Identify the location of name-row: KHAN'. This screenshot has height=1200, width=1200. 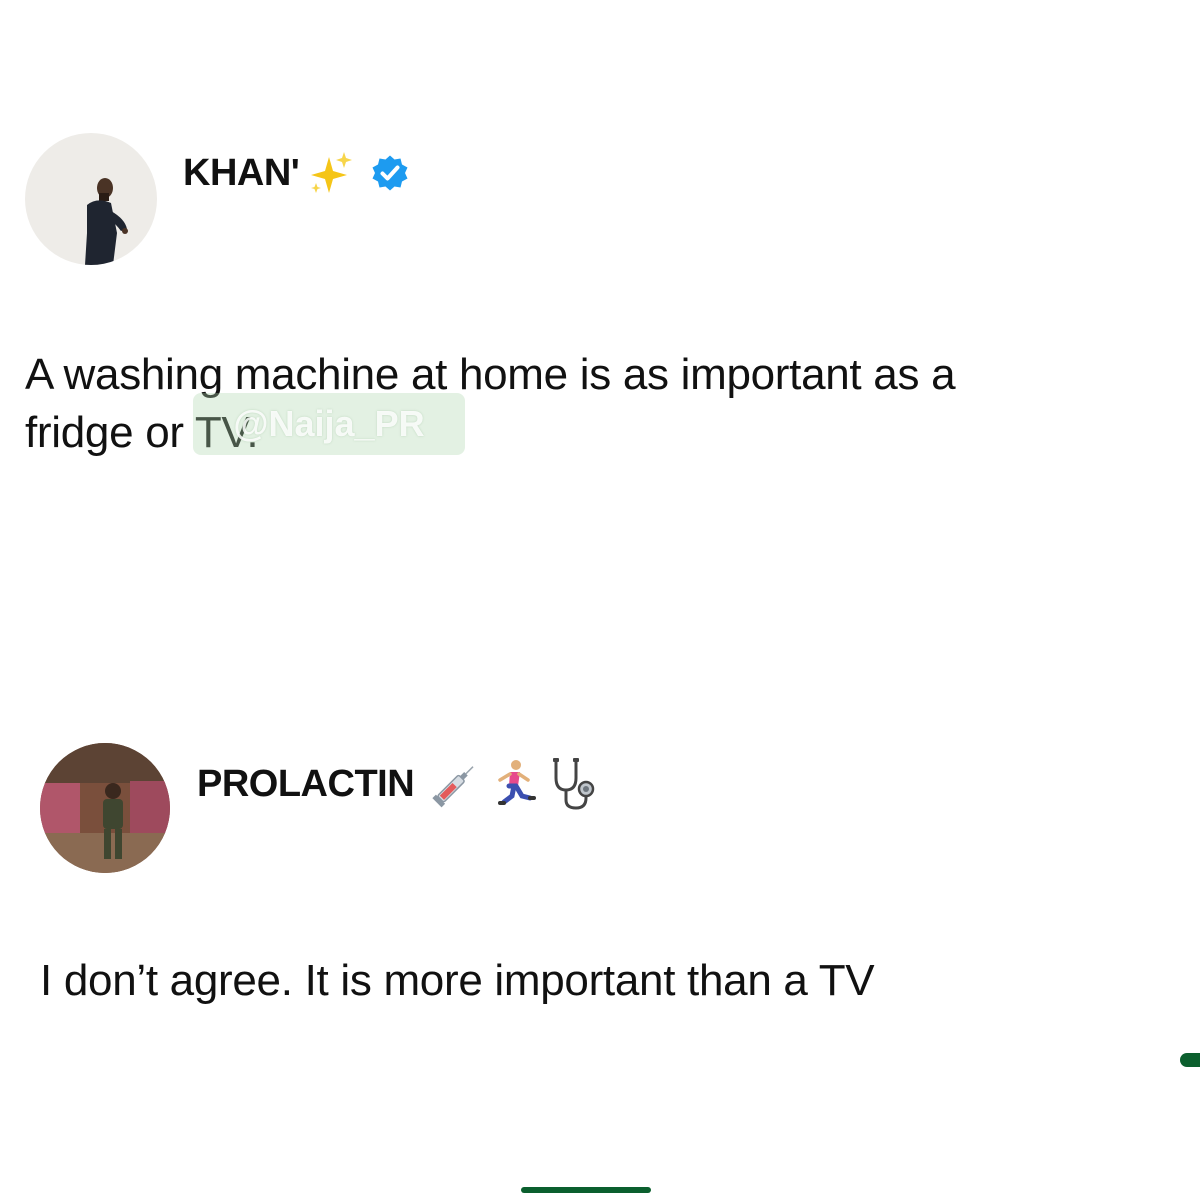
(297, 173).